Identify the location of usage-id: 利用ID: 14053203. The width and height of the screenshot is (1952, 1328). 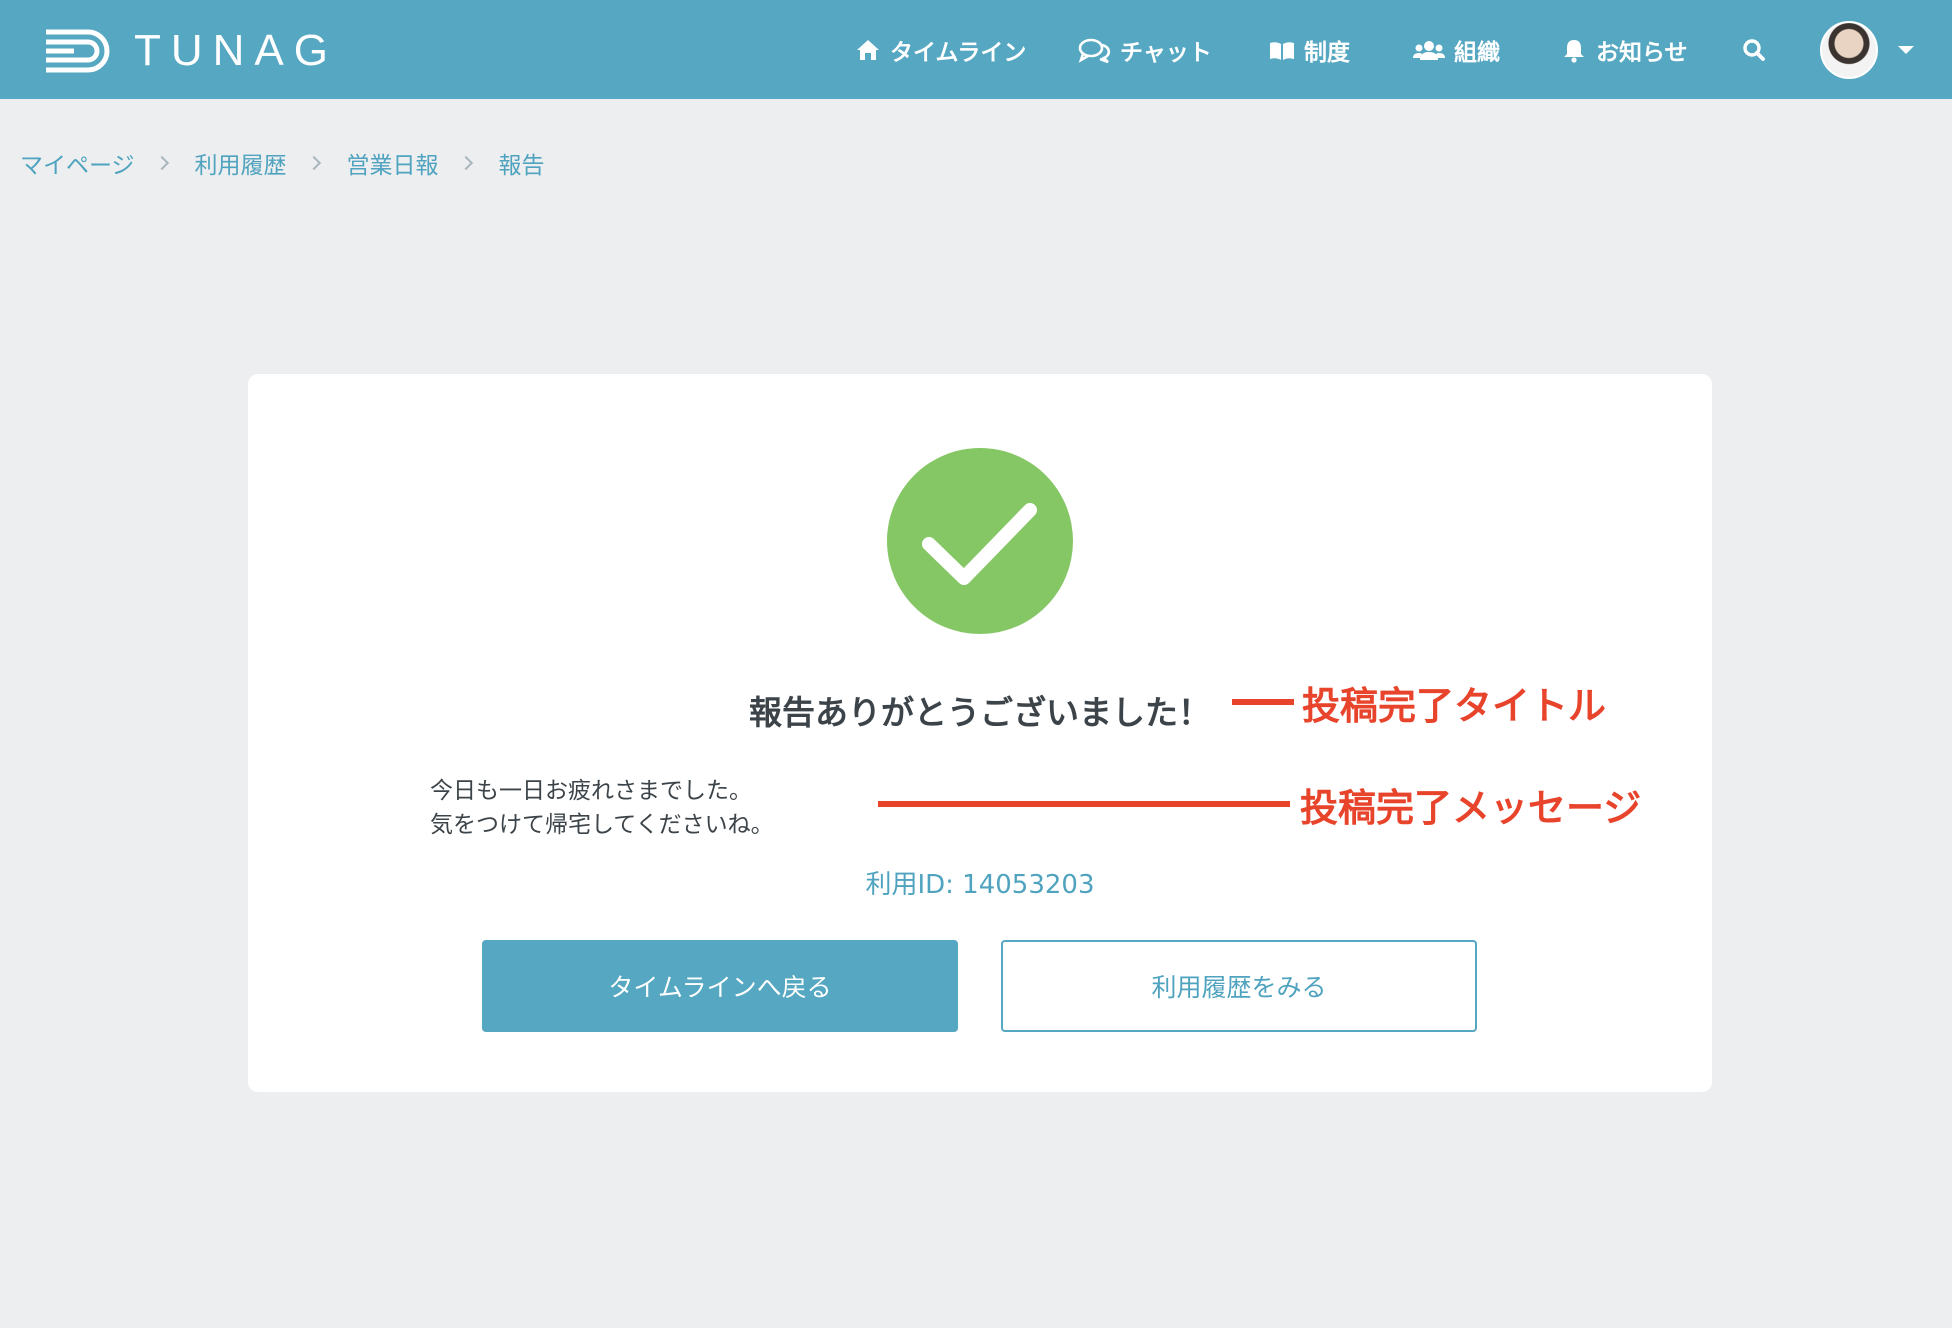
(980, 885).